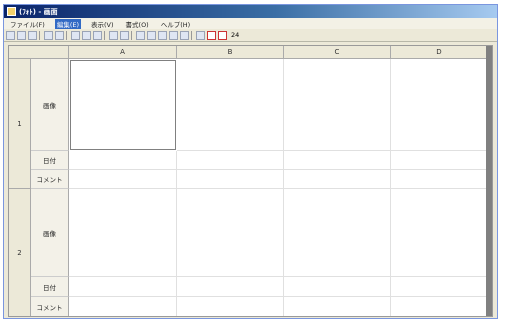 The height and width of the screenshot is (323, 508). Describe the element at coordinates (39, 52) in the screenshot. I see `header-corner` at that location.